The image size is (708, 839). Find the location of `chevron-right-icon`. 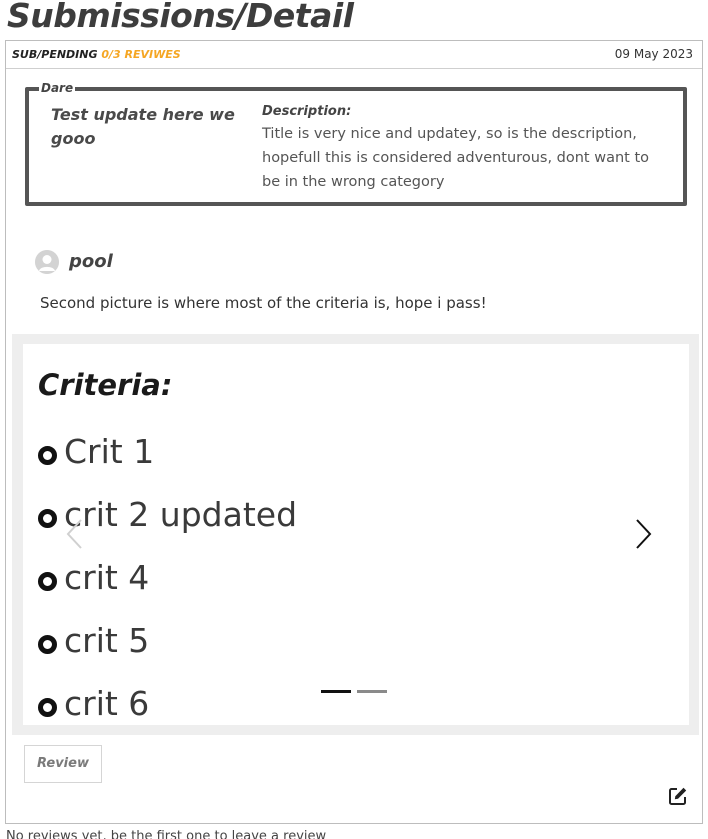

chevron-right-icon is located at coordinates (644, 534).